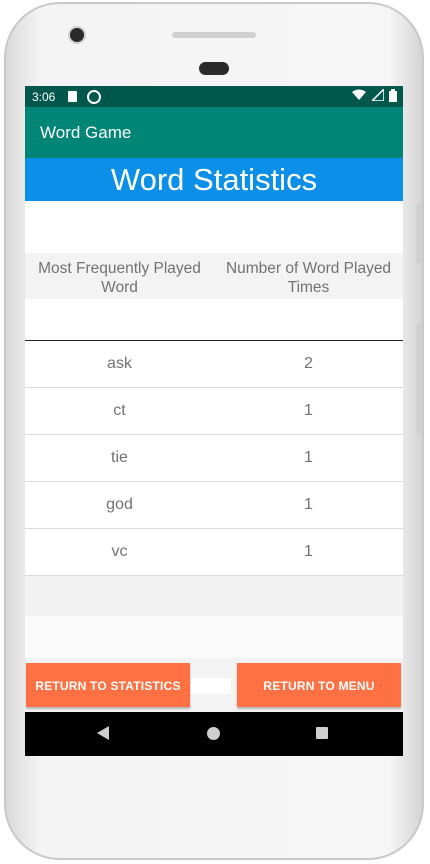 This screenshot has width=430, height=864. What do you see at coordinates (214, 96) in the screenshot?
I see `status-bar: 3:06` at bounding box center [214, 96].